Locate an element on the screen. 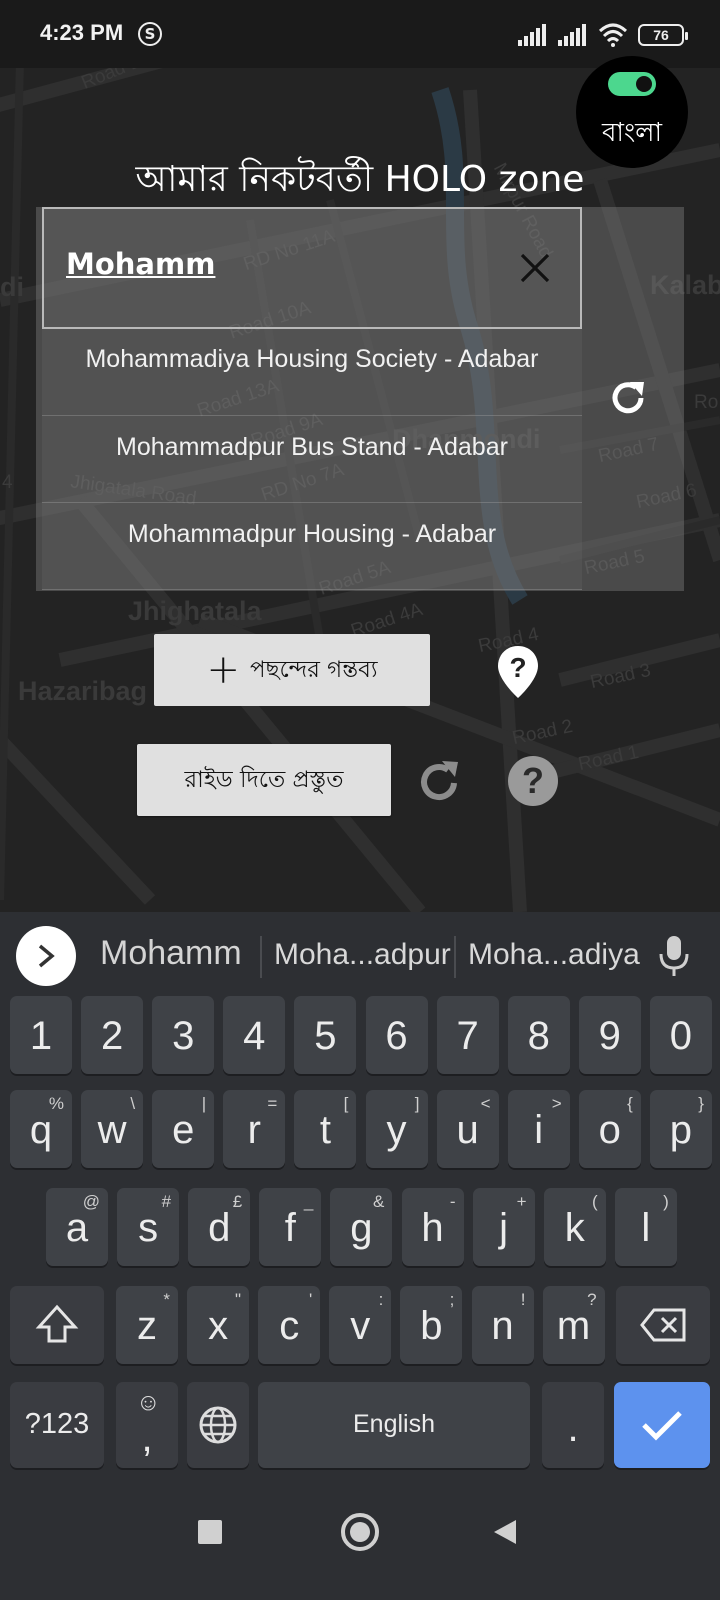 The image size is (720, 1600). space-key: English is located at coordinates (394, 1425).